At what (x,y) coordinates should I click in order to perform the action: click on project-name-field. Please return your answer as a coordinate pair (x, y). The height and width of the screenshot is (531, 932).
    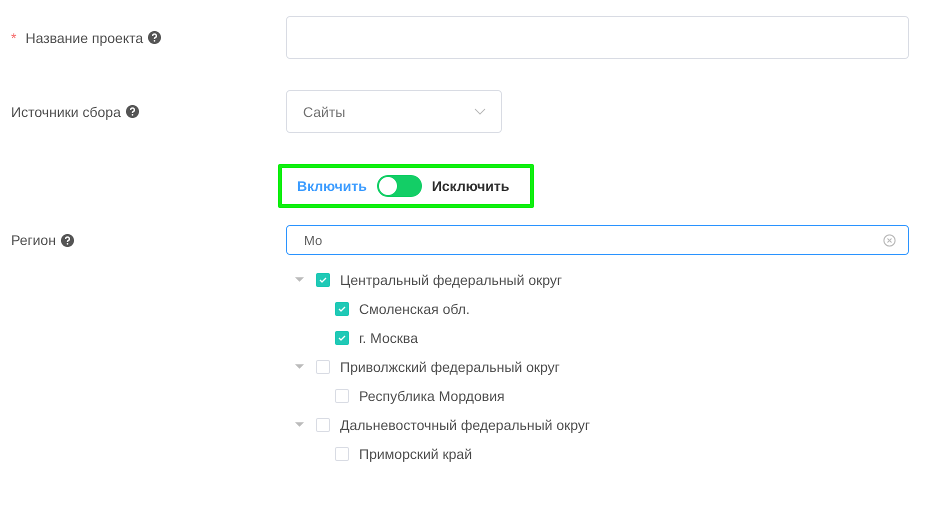
    Looking at the image, I should click on (597, 37).